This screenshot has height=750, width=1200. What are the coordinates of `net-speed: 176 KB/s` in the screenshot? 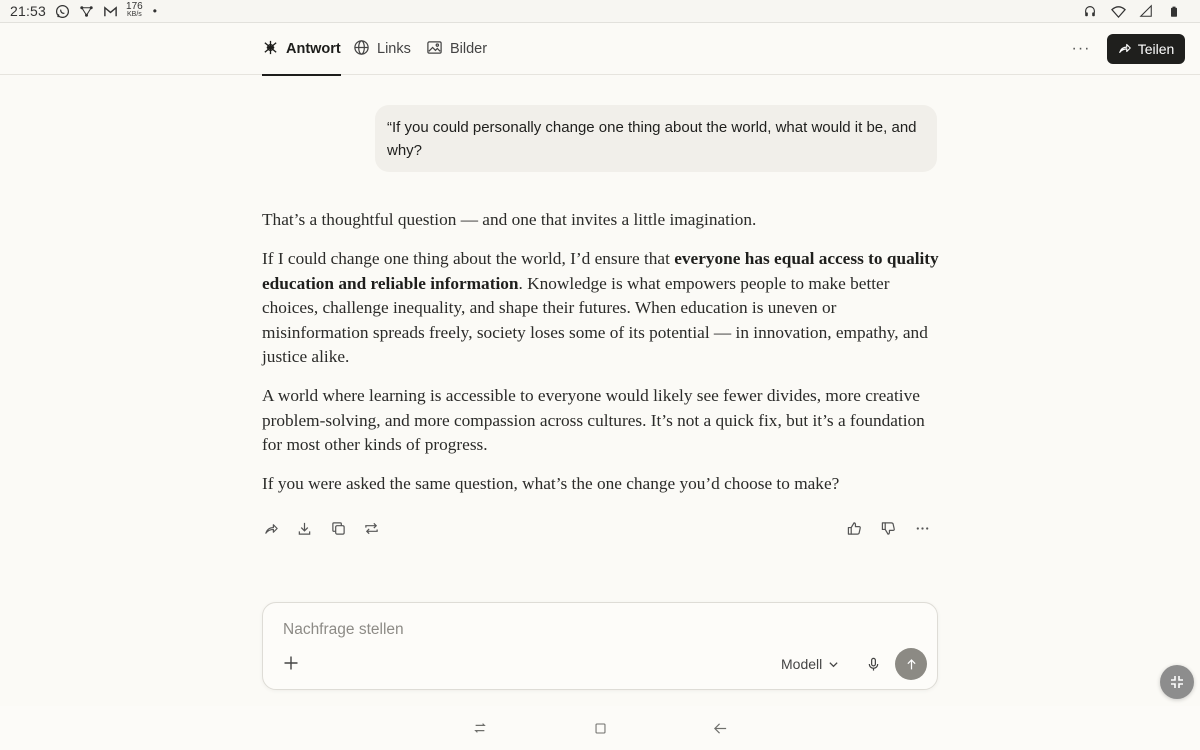 It's located at (134, 10).